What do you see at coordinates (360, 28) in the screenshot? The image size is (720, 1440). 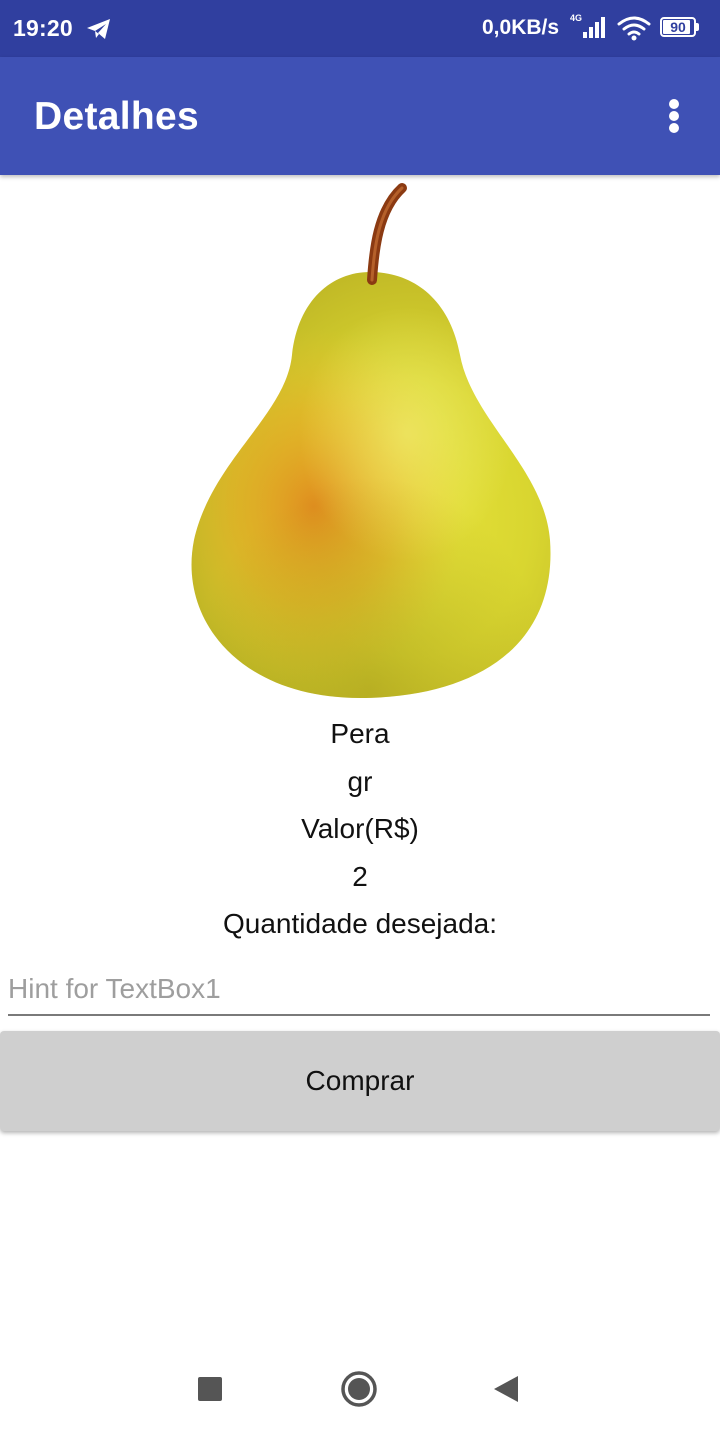 I see `status-bar: 19:20 0,0KB/s 4G 90` at bounding box center [360, 28].